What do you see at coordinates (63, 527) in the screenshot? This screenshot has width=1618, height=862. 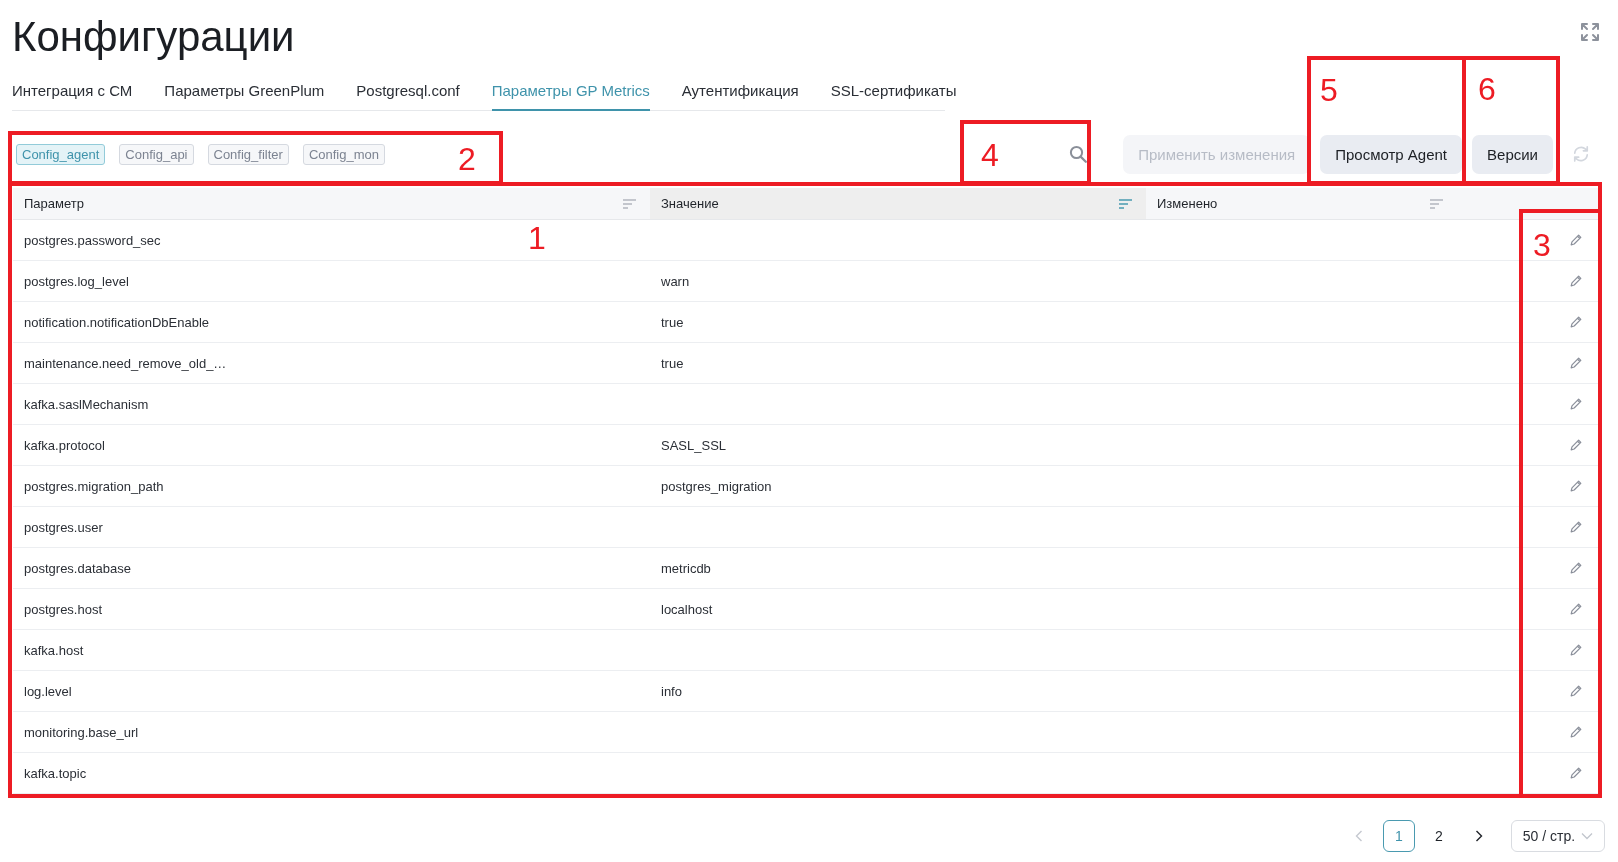 I see `table-cell: postgres.user` at bounding box center [63, 527].